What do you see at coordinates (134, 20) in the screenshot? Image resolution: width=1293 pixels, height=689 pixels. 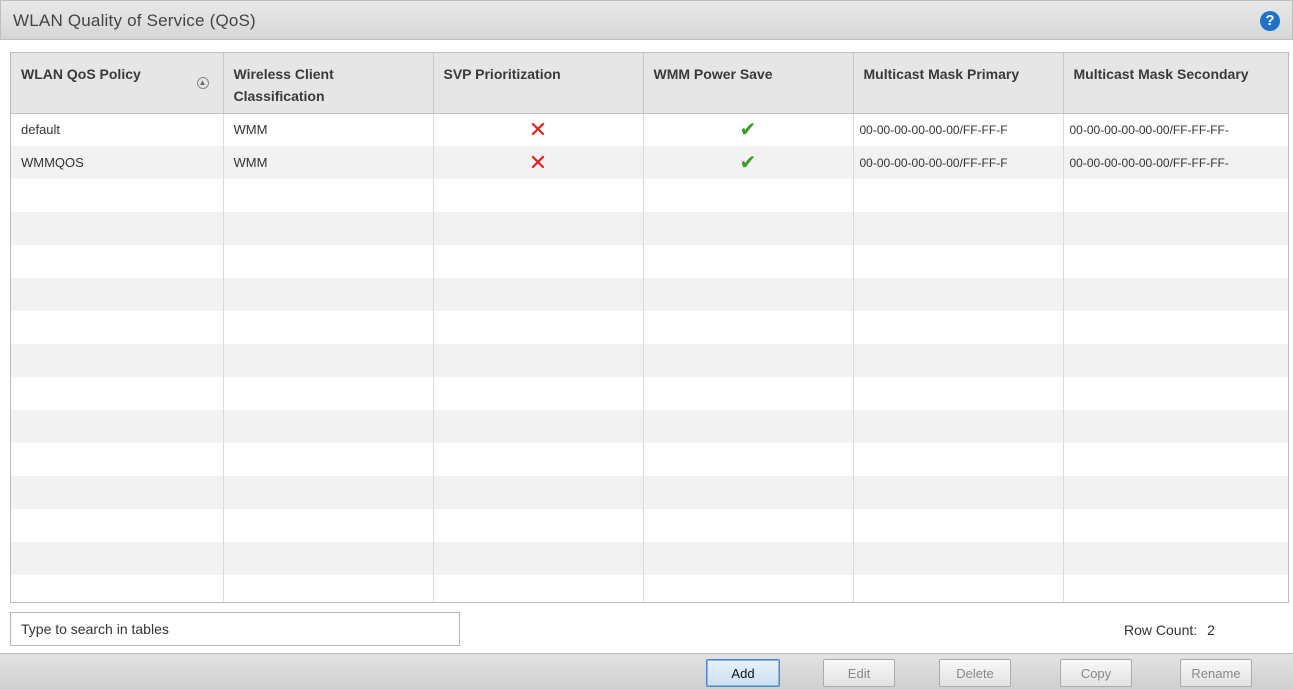 I see `page-title: WLAN Quality of Service (QoS)` at bounding box center [134, 20].